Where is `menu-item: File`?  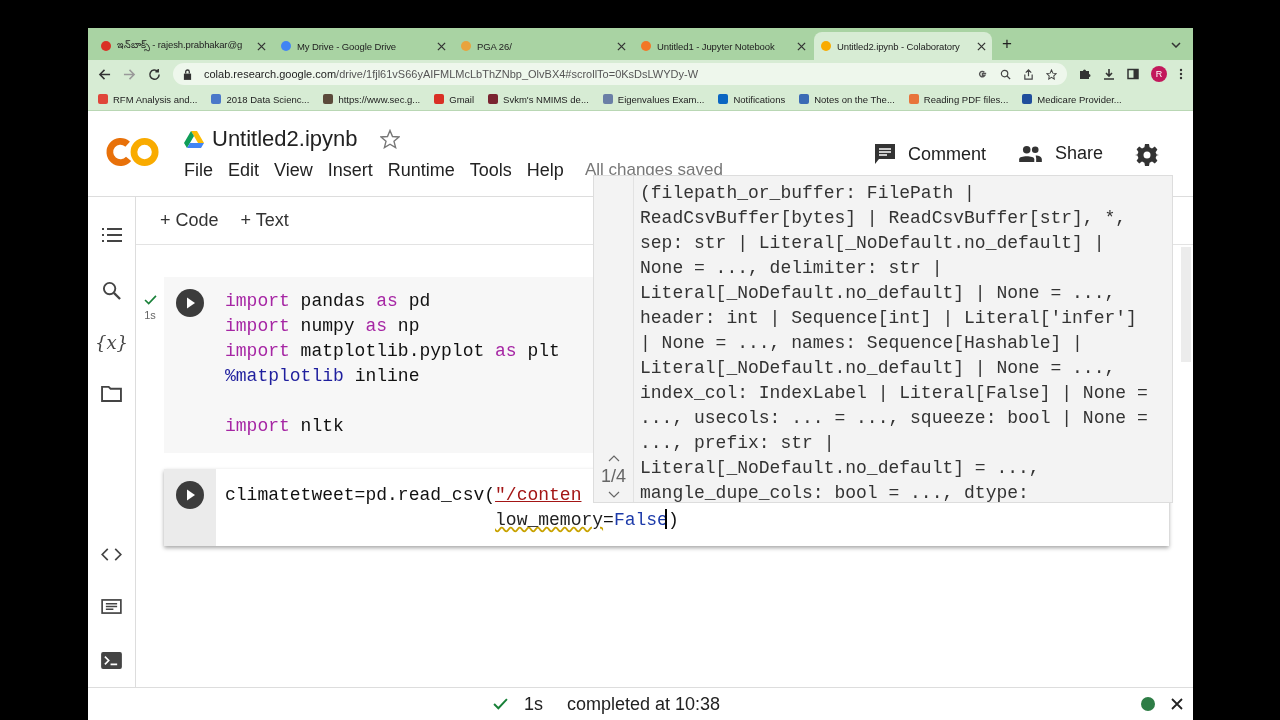
menu-item: File is located at coordinates (198, 170).